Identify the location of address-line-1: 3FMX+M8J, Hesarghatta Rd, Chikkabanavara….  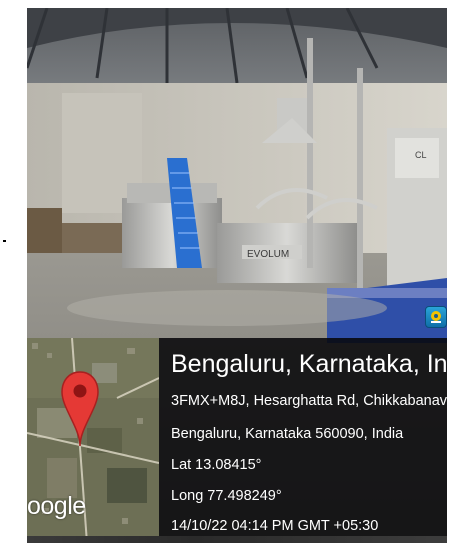
(309, 401).